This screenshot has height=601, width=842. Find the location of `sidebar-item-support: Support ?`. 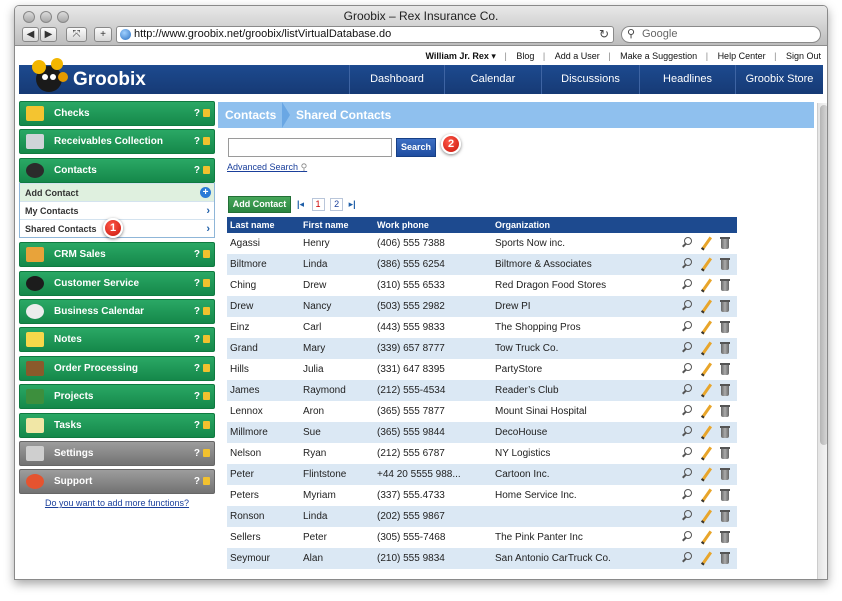

sidebar-item-support: Support ? is located at coordinates (117, 482).